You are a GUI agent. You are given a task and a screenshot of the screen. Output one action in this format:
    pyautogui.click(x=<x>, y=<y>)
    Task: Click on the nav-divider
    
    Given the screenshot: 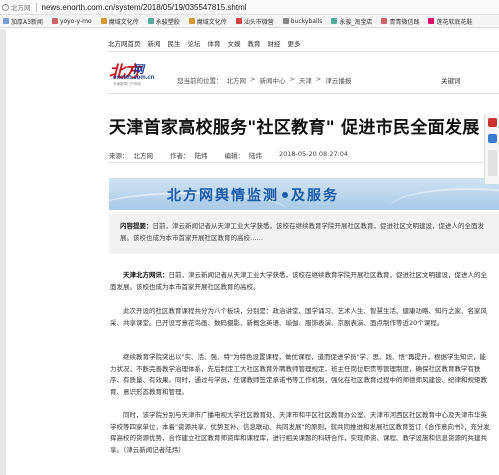 What is the action you would take?
    pyautogui.click(x=303, y=51)
    